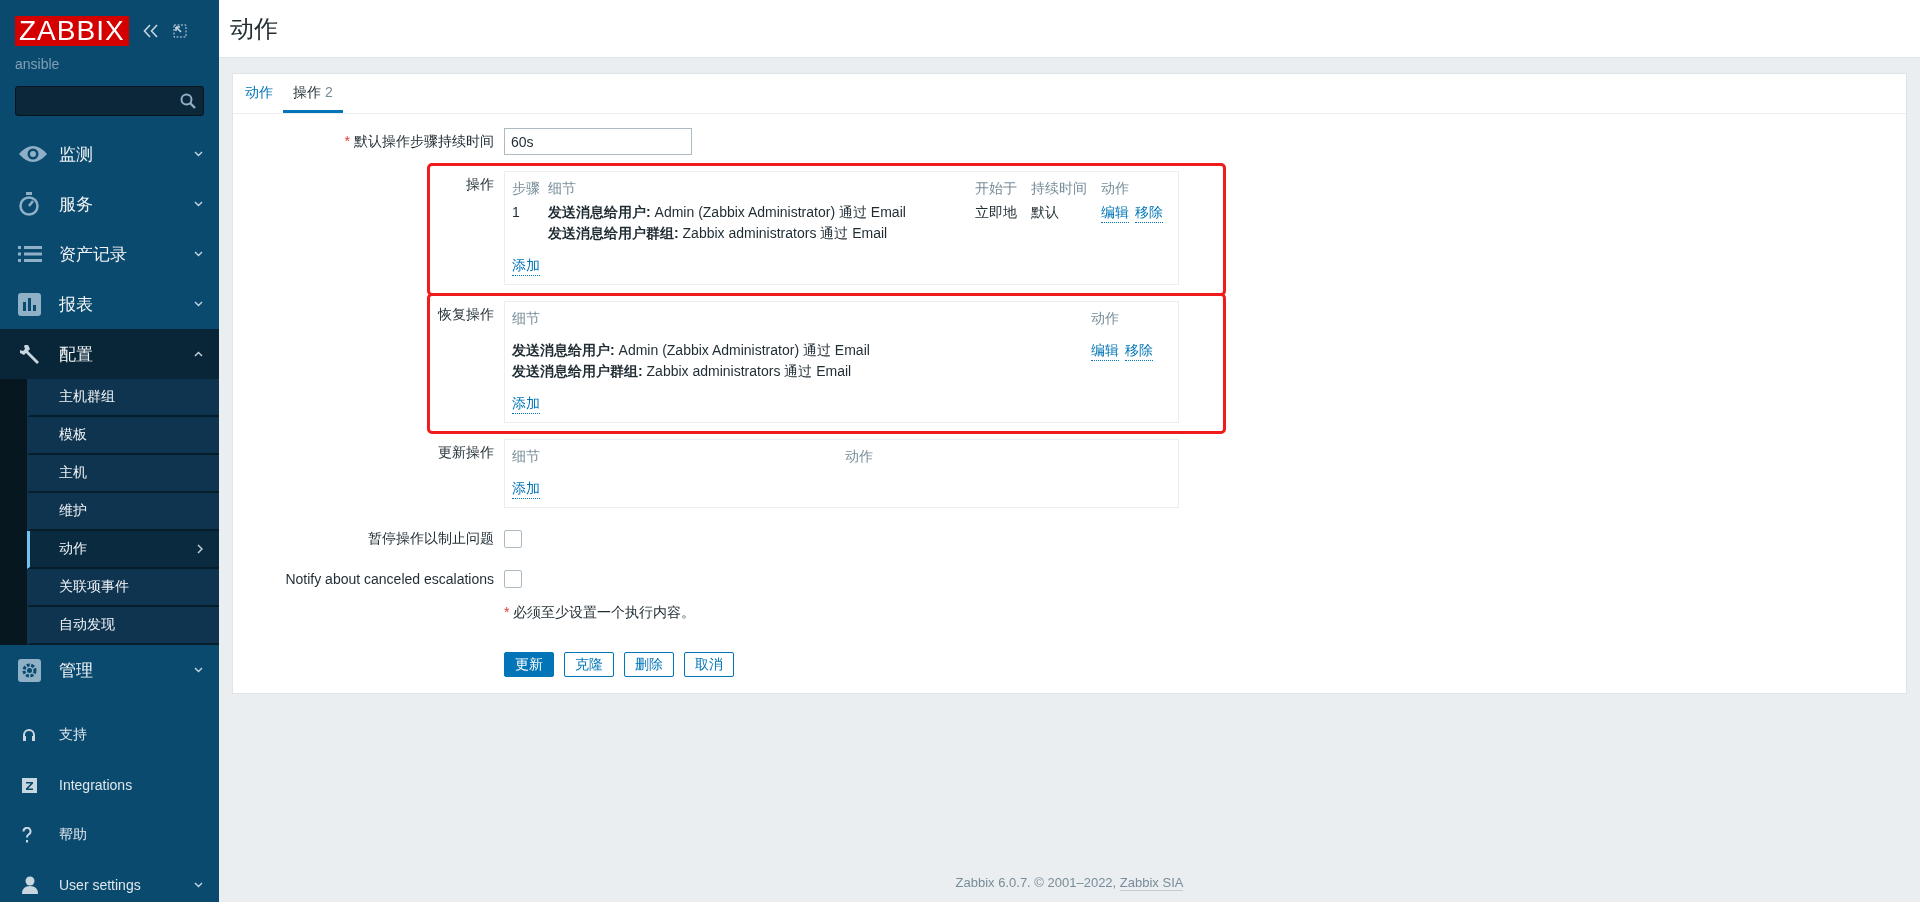 The height and width of the screenshot is (902, 1920). I want to click on required-note: * 必须至少设置一个执行内容。, so click(600, 613).